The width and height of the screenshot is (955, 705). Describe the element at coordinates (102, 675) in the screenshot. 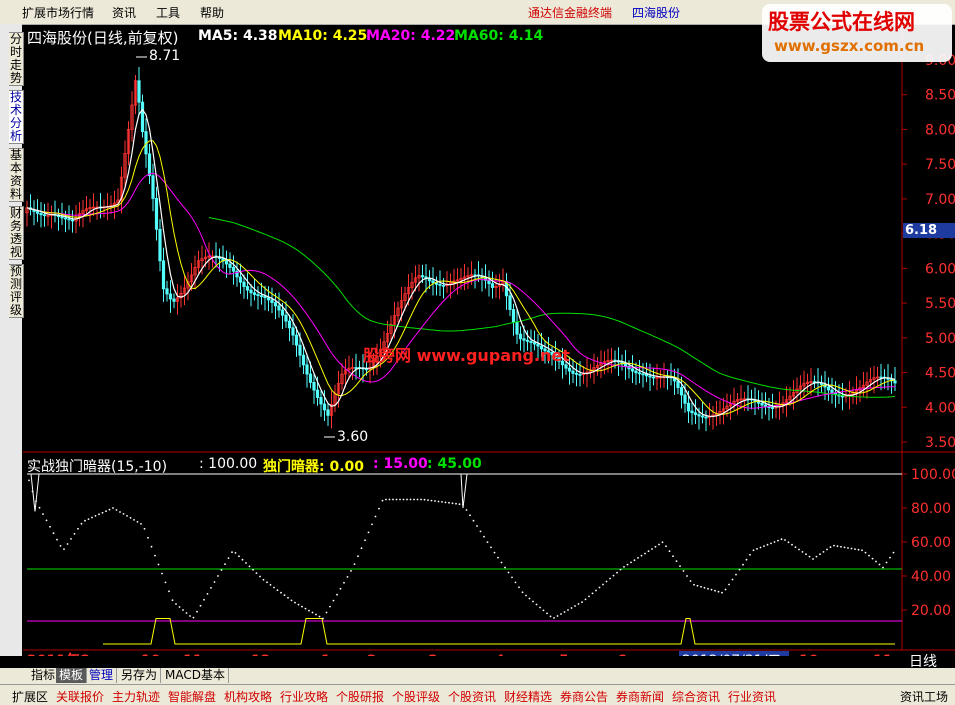

I see `tab-manage: 管理` at that location.